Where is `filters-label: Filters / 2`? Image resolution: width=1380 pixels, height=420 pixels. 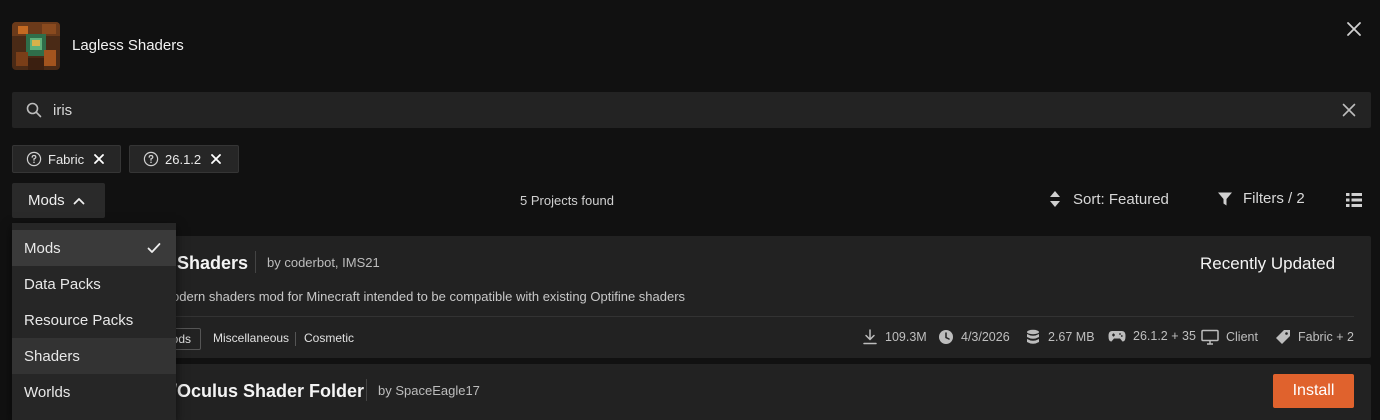 filters-label: Filters / 2 is located at coordinates (1274, 198).